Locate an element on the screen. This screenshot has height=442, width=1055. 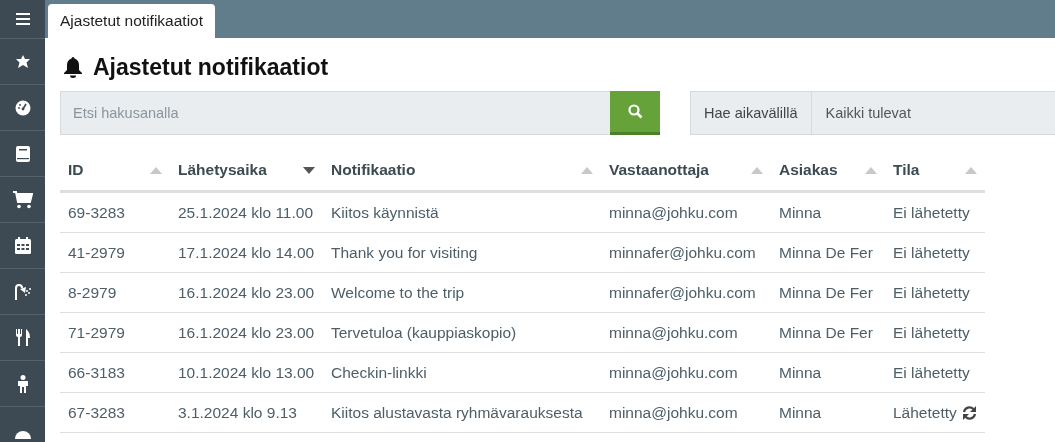
table-cell: Kiitos alustavasta ryhmävarauksesta is located at coordinates (457, 412).